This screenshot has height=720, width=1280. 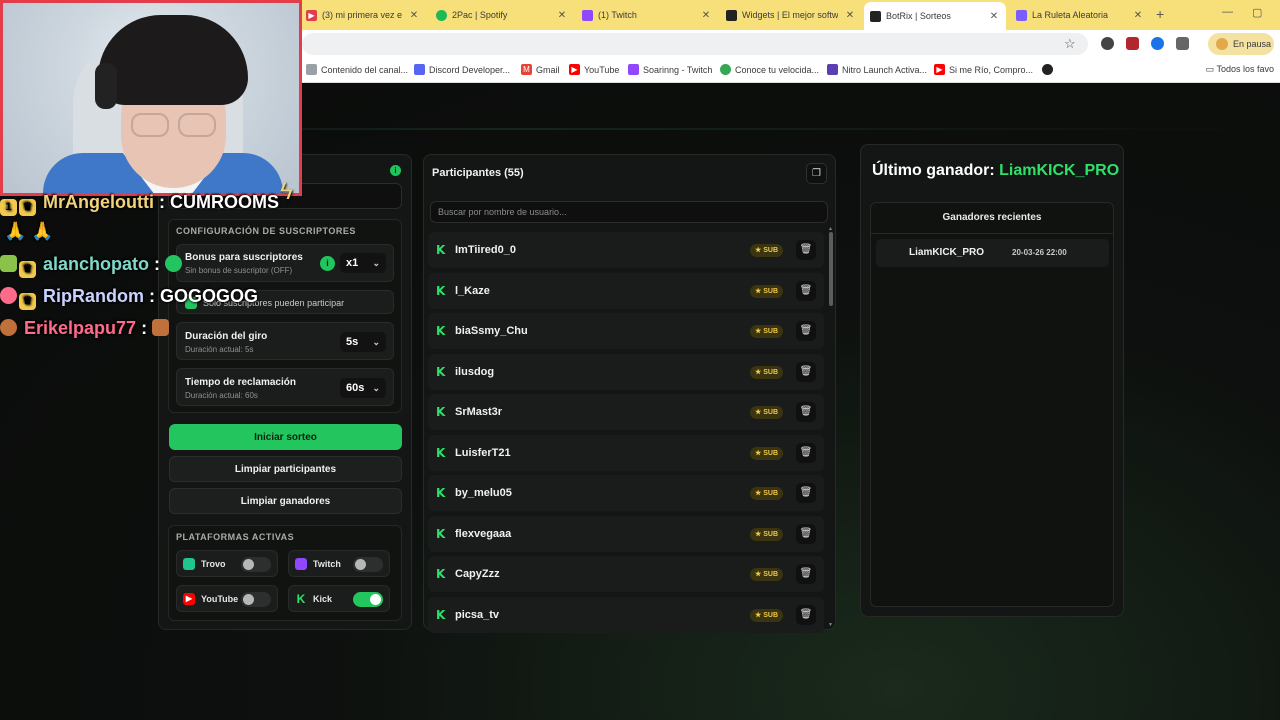 What do you see at coordinates (197, 125) in the screenshot?
I see `webcam-glasses` at bounding box center [197, 125].